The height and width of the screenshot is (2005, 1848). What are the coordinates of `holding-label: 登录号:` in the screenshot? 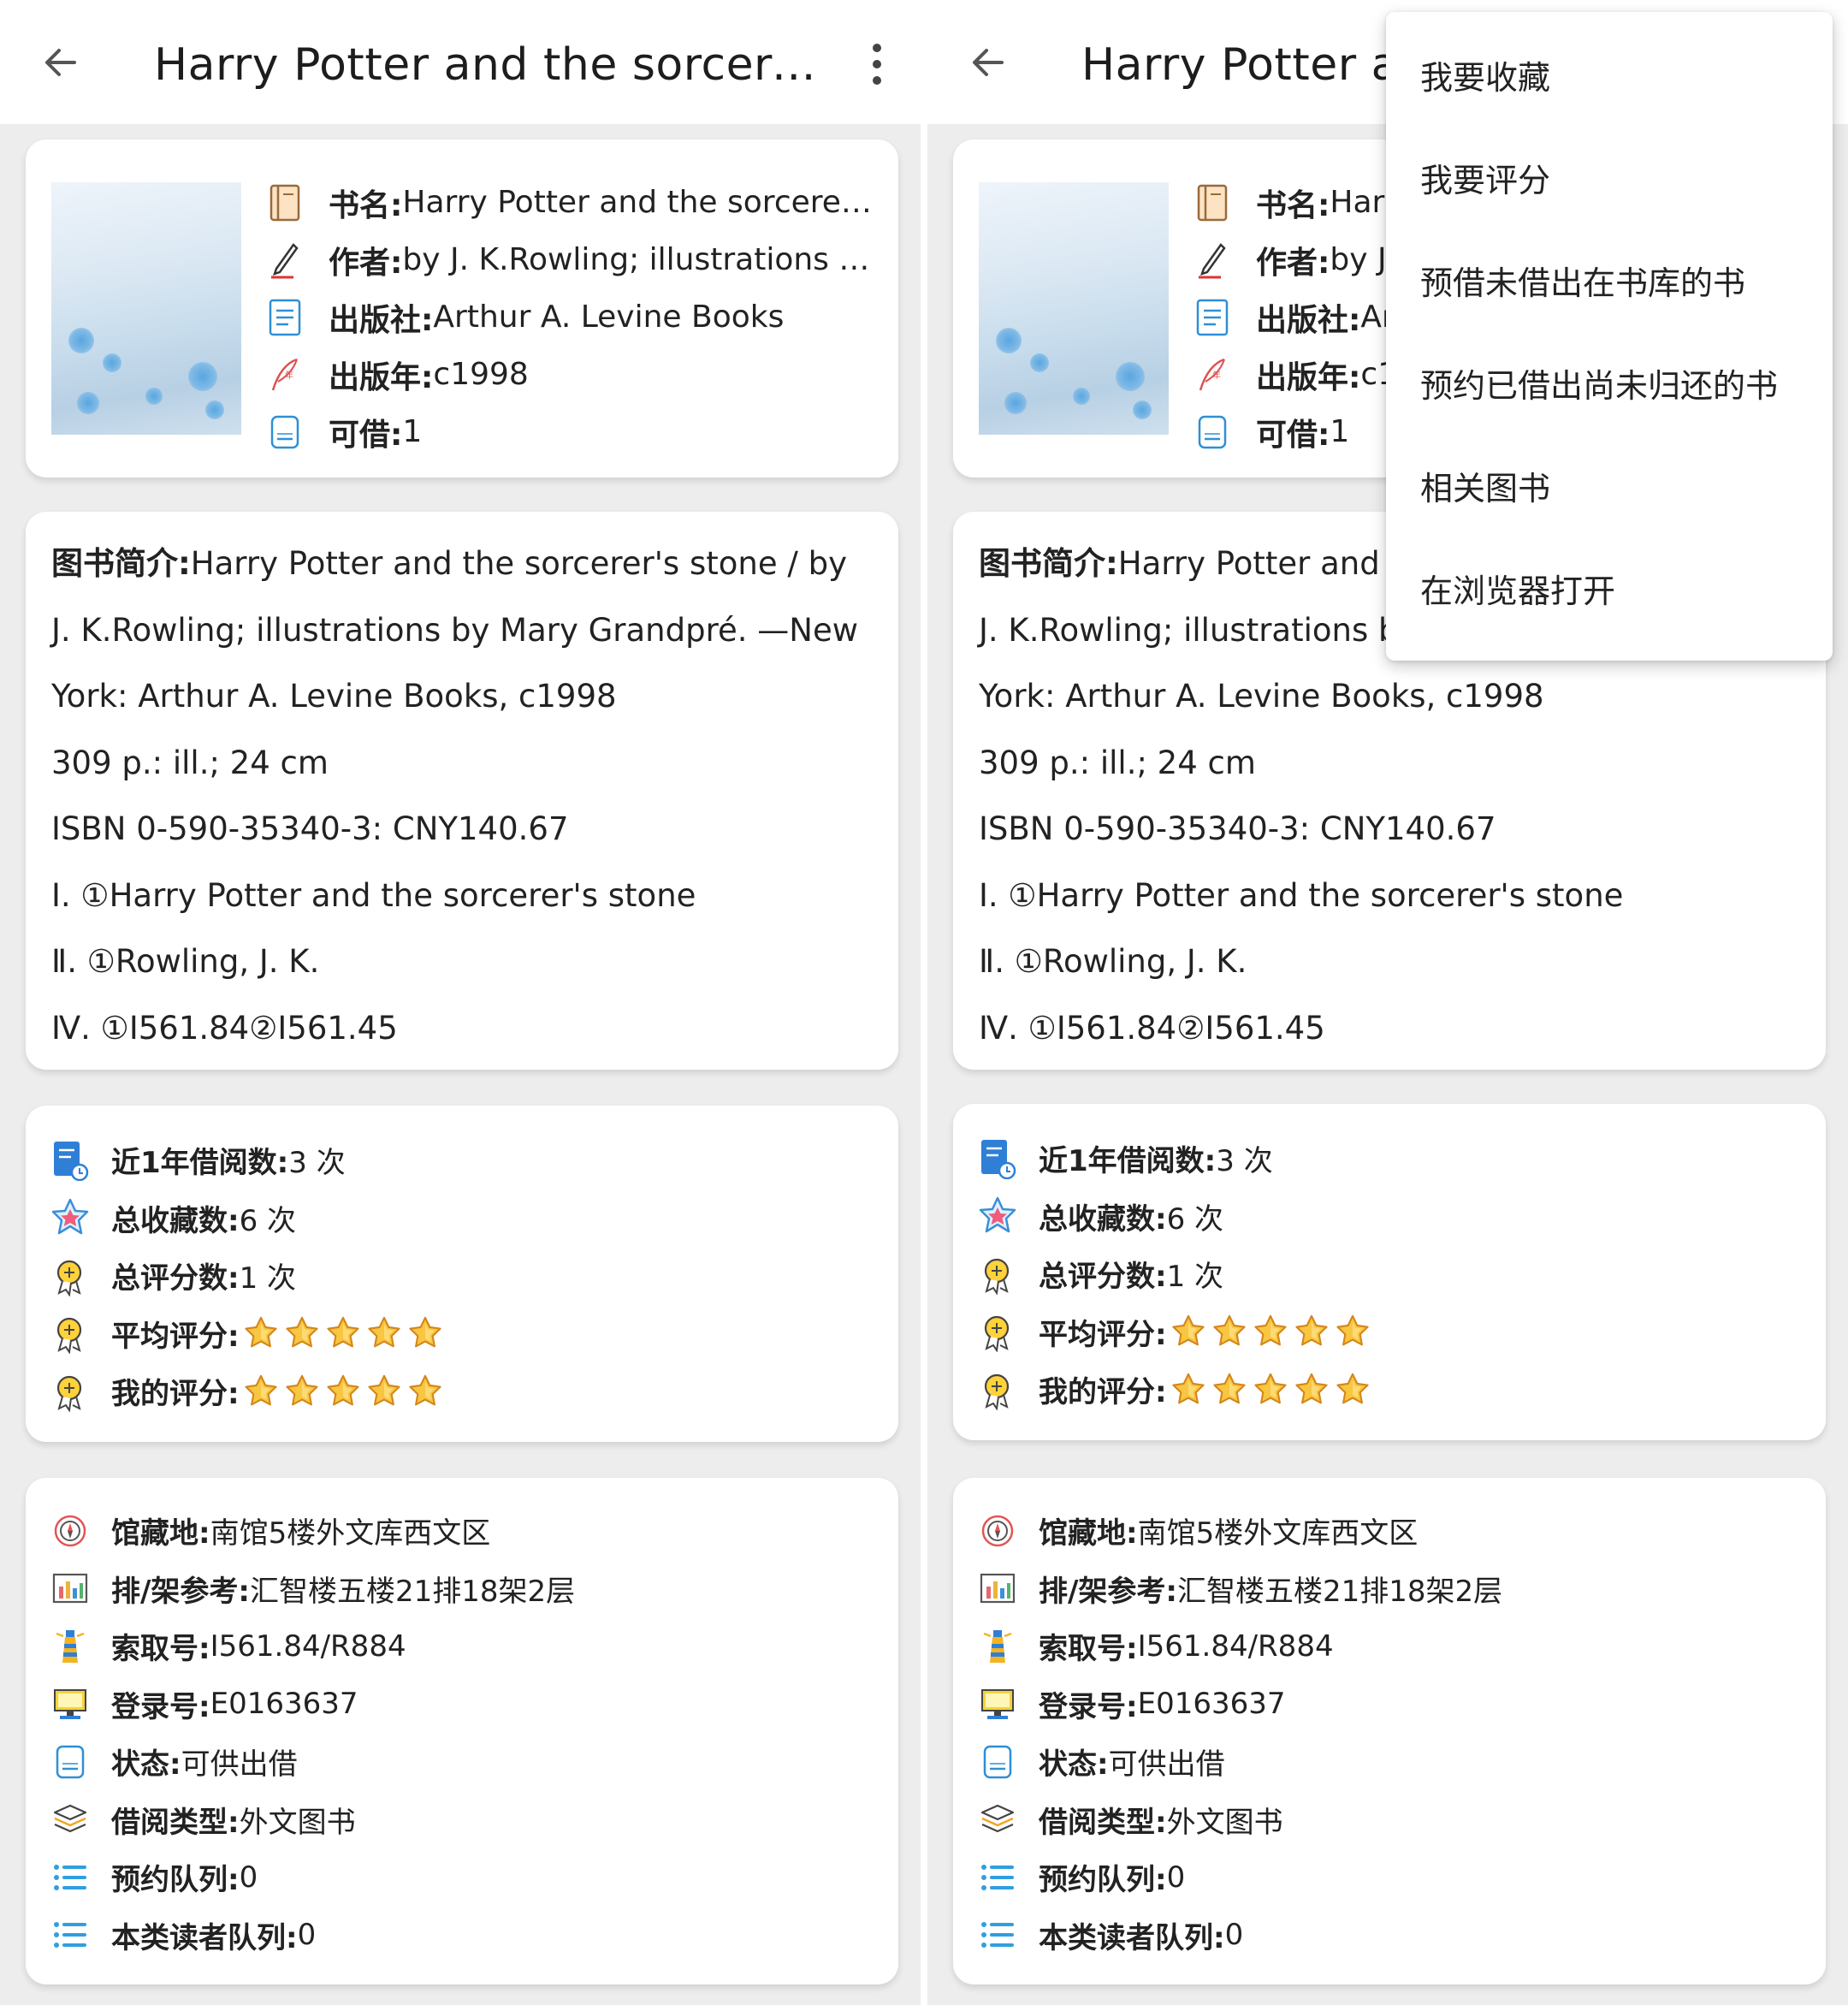 It's located at (1088, 1706).